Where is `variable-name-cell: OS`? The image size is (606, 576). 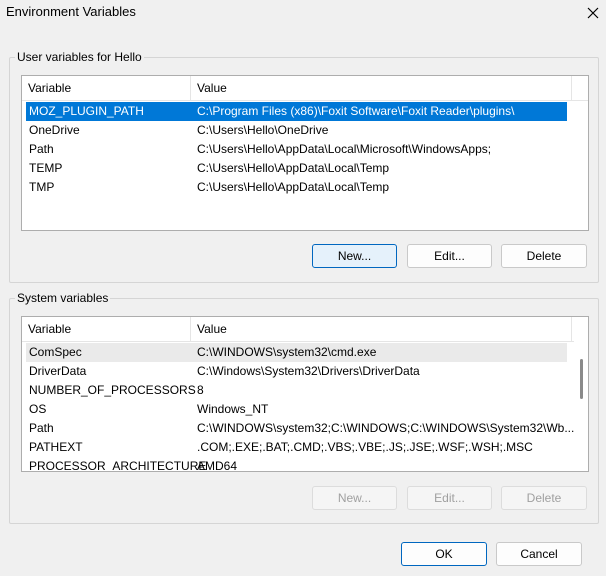
variable-name-cell: OS is located at coordinates (38, 409).